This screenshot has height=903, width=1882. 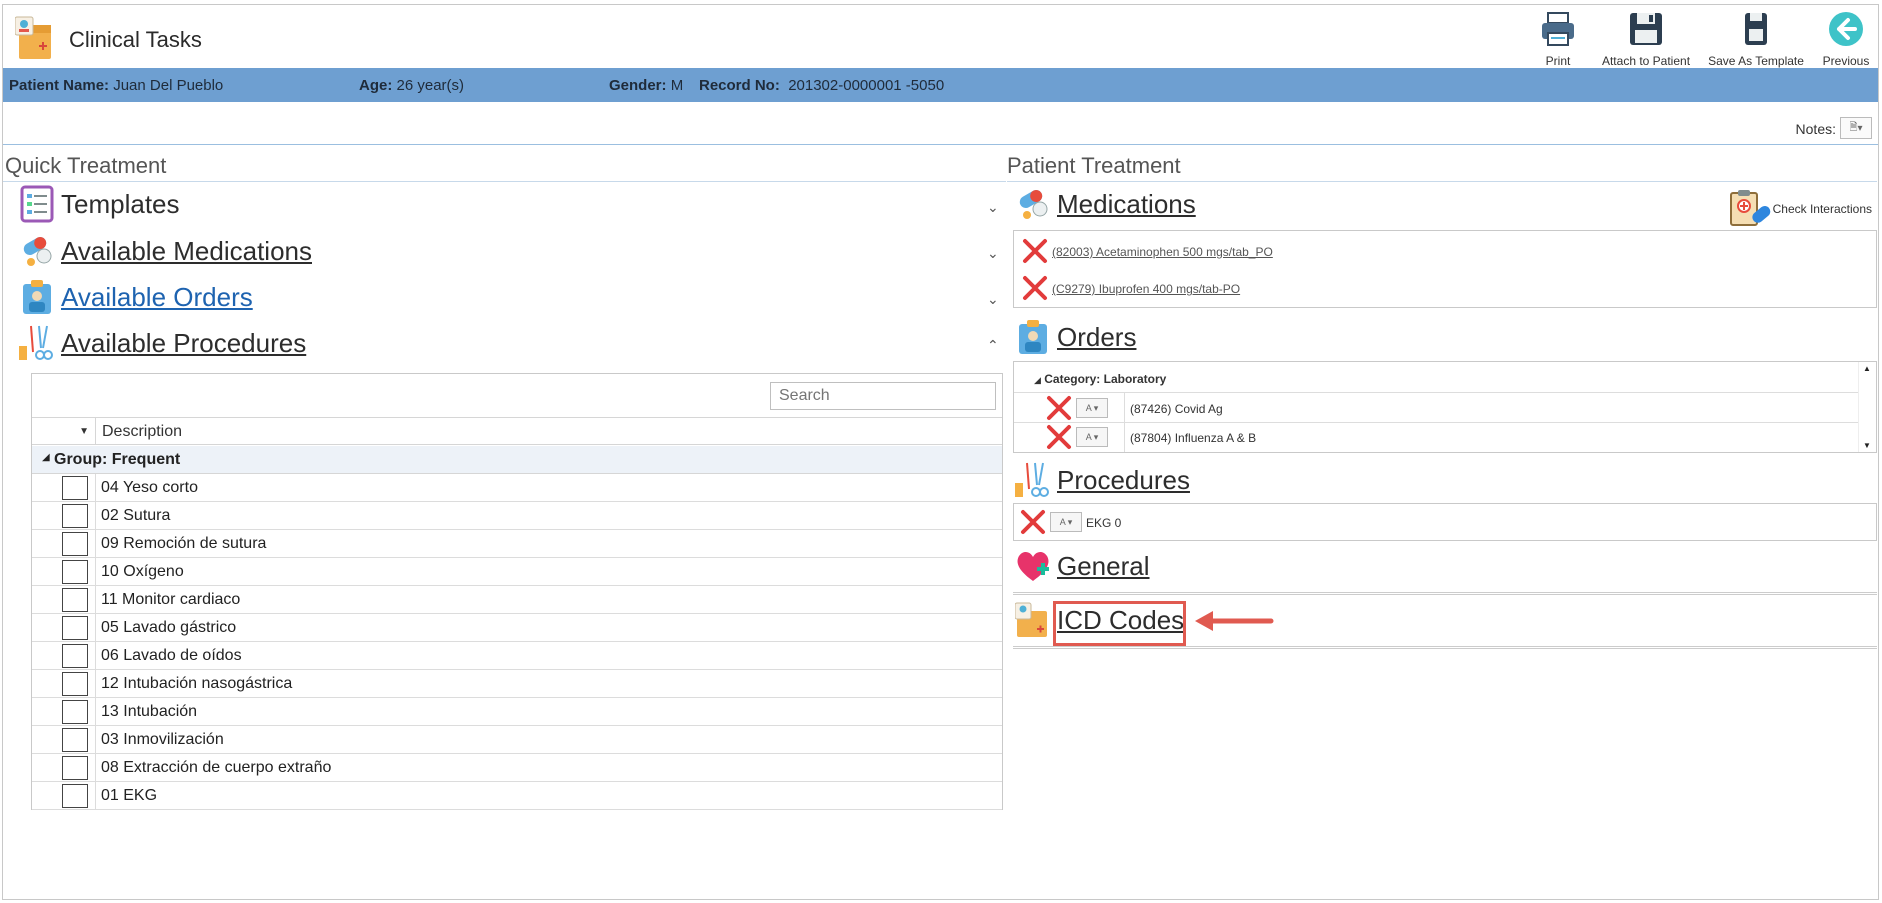 What do you see at coordinates (993, 299) in the screenshot?
I see `orders-chevron-down-icon: ⌄` at bounding box center [993, 299].